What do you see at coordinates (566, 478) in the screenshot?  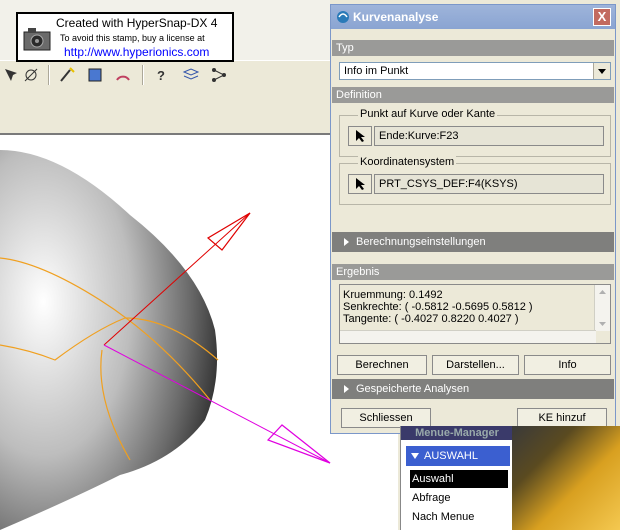 I see `background-window-fragment` at bounding box center [566, 478].